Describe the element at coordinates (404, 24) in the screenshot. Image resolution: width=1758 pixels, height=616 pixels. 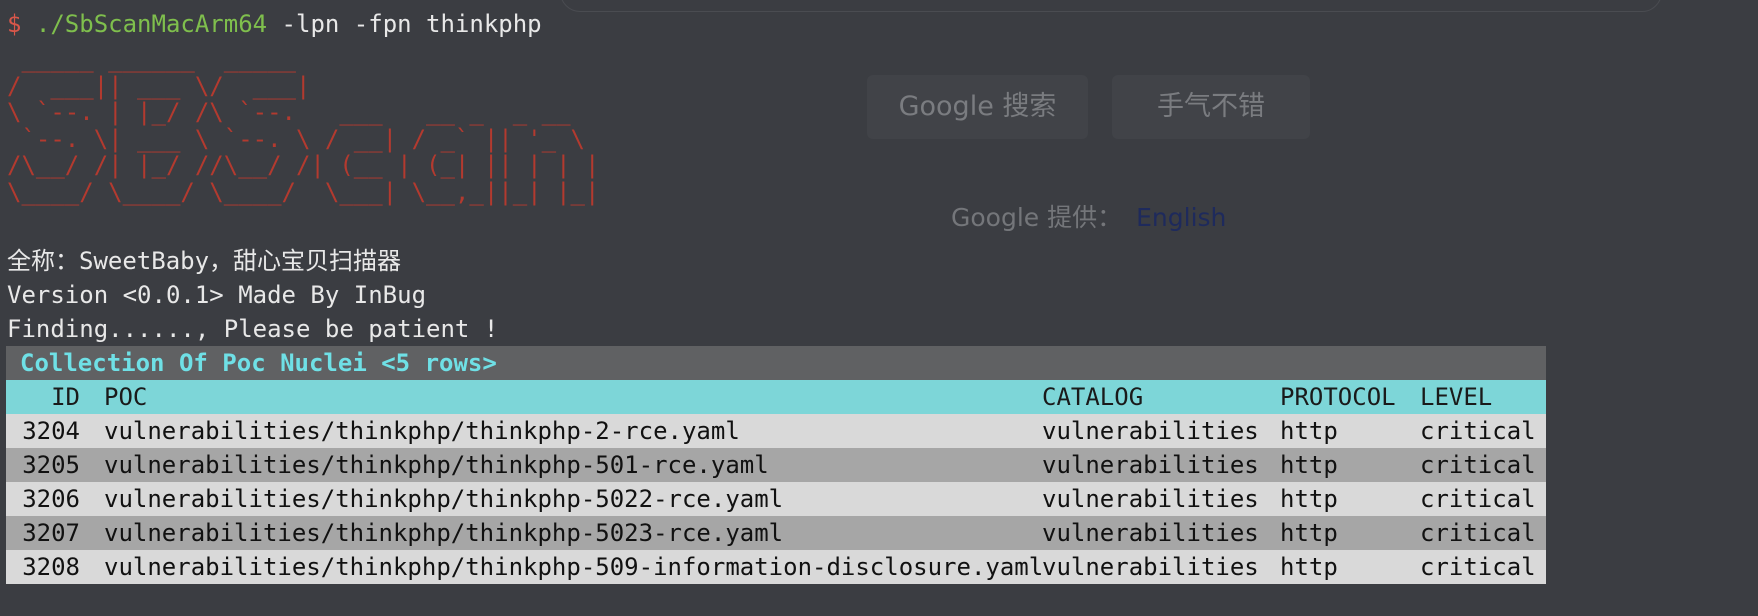
I see `command-args: -lpn -fpn thinkphp` at that location.